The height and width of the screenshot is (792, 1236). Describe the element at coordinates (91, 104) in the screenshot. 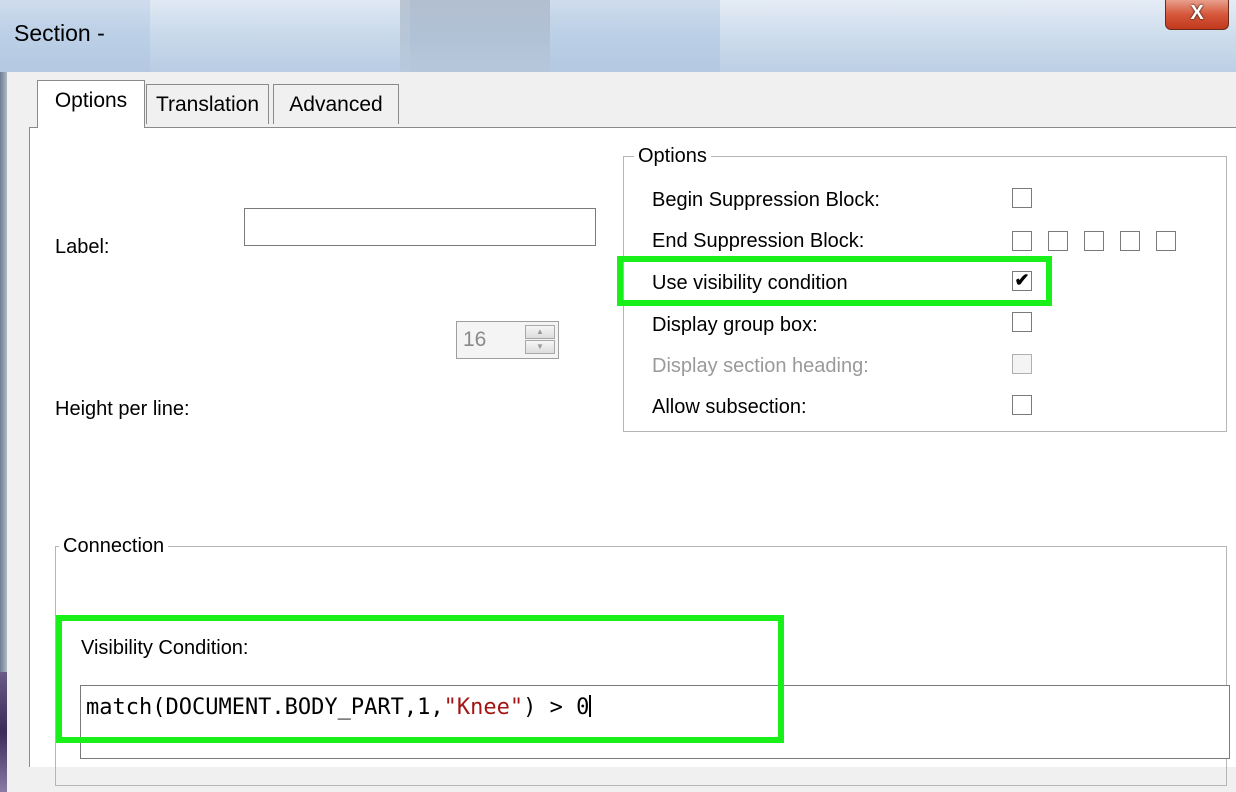

I see `tab-options: Options` at that location.